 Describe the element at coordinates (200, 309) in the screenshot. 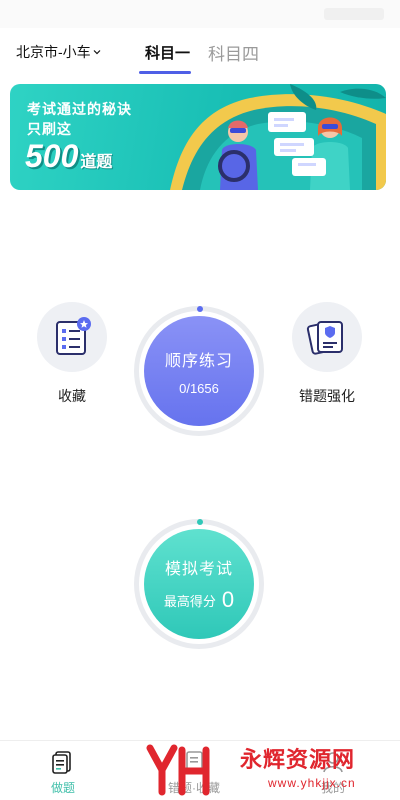

I see `practice-progress-dot` at that location.